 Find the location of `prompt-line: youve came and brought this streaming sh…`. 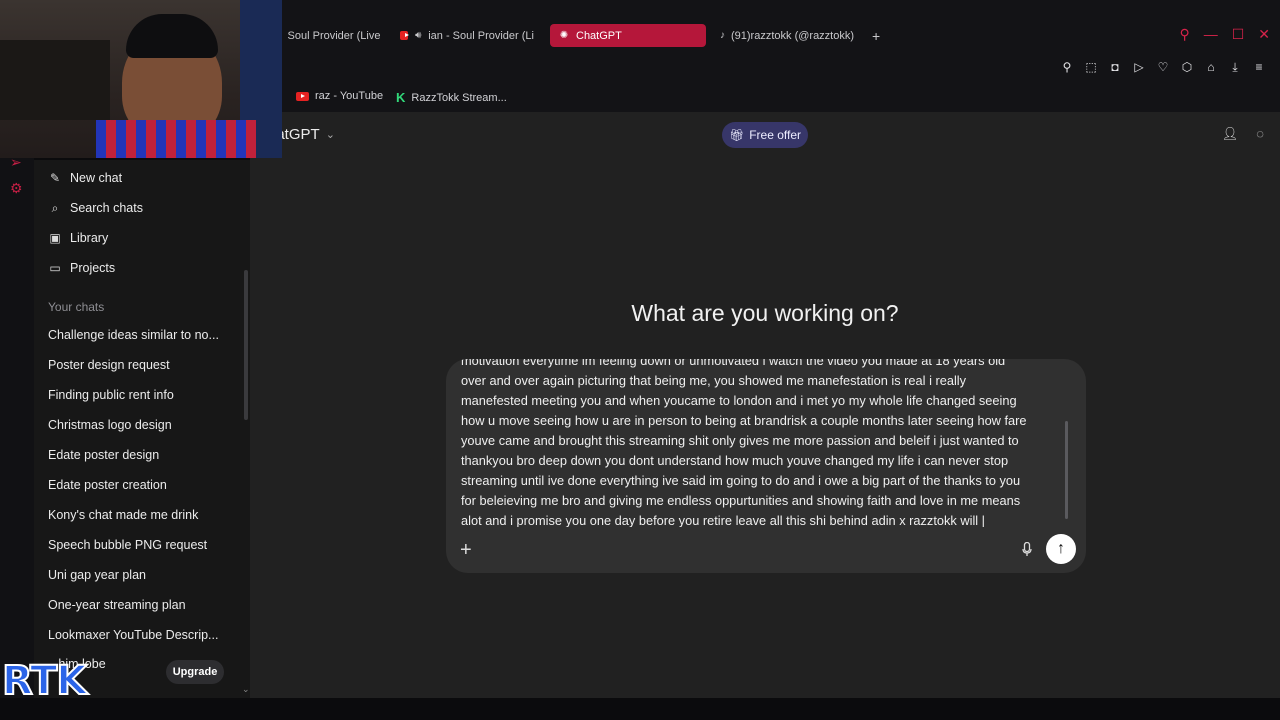

prompt-line: youve came and brought this streaming sh… is located at coordinates (740, 440).